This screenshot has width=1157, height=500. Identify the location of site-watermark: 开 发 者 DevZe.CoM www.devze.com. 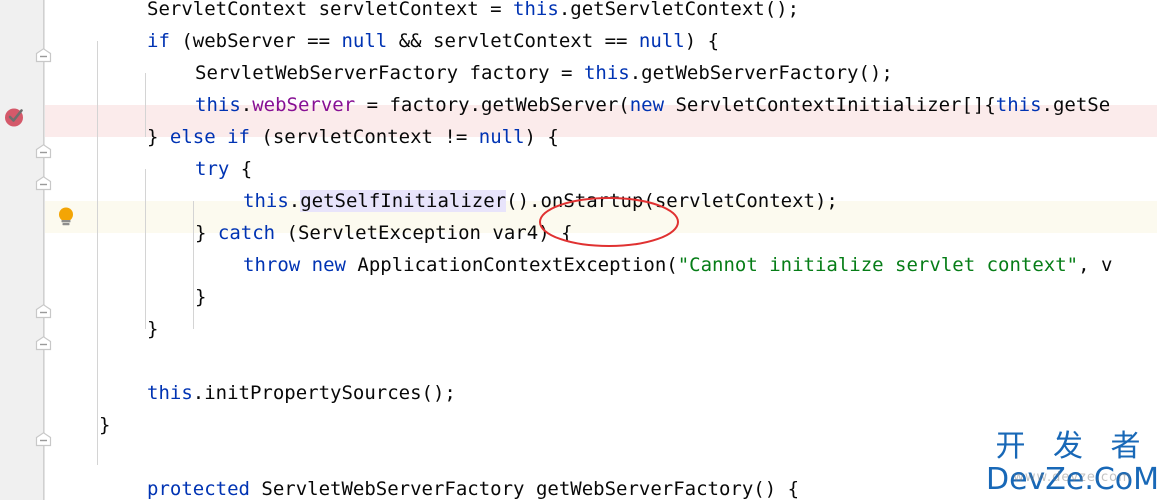
(1071, 463).